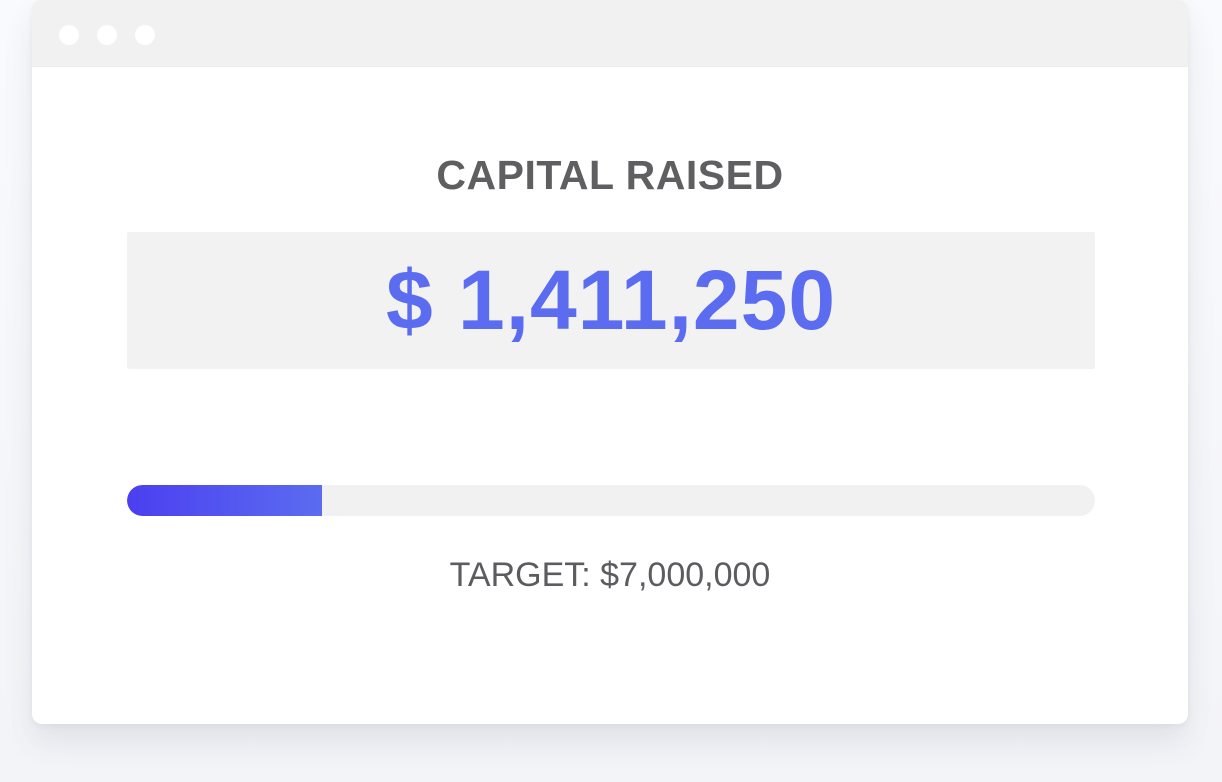 The height and width of the screenshot is (782, 1222). Describe the element at coordinates (610, 175) in the screenshot. I see `capital-raised-heading: CAPITAL RAISED` at that location.